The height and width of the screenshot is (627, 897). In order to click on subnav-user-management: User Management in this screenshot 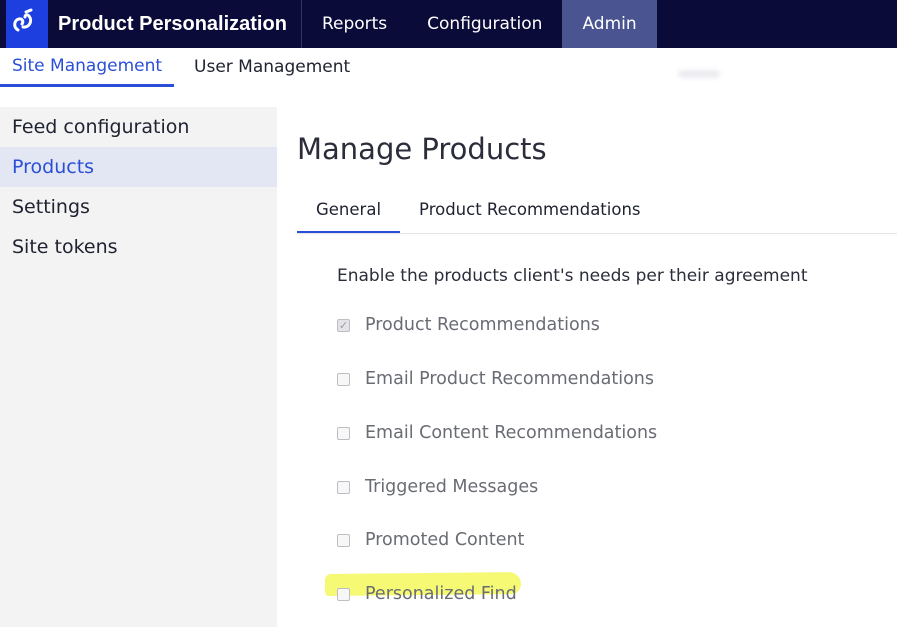, I will do `click(272, 67)`.